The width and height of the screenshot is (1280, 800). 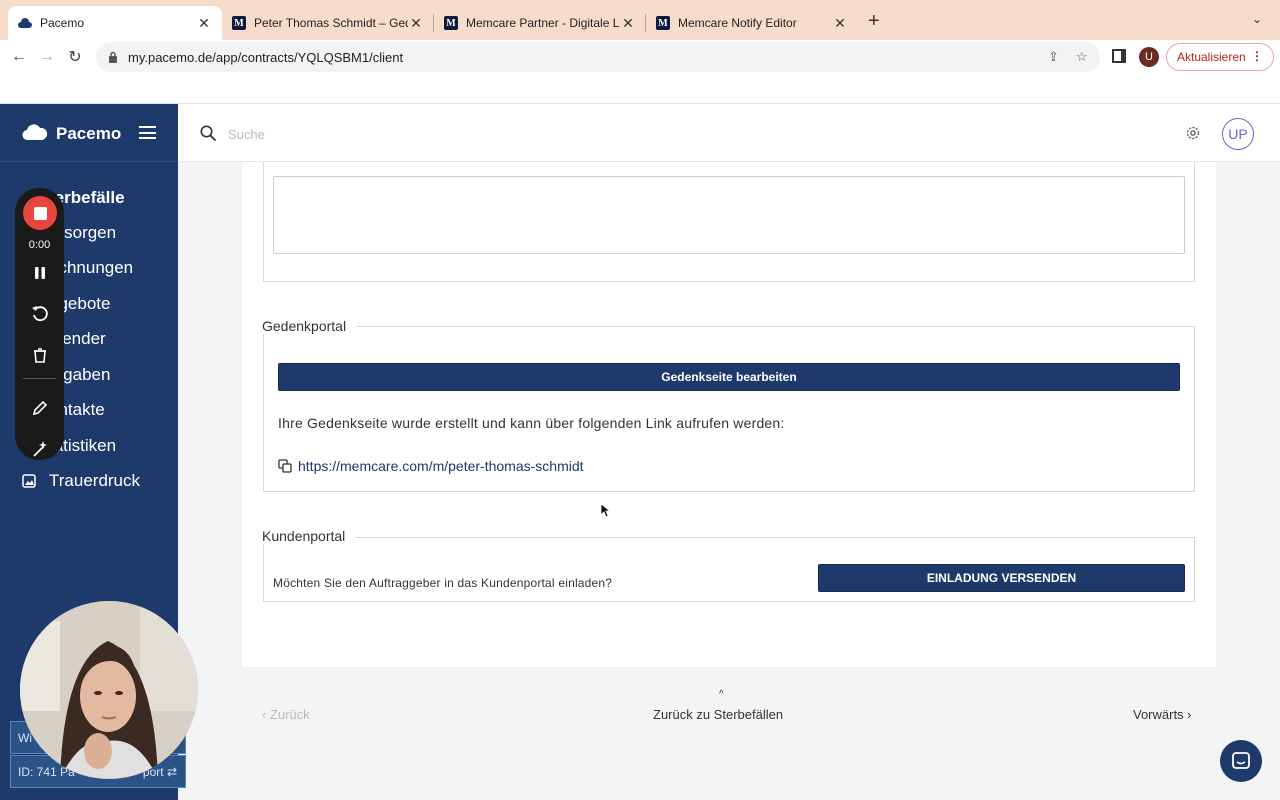 What do you see at coordinates (39, 245) in the screenshot?
I see `recording-timer: 0:00` at bounding box center [39, 245].